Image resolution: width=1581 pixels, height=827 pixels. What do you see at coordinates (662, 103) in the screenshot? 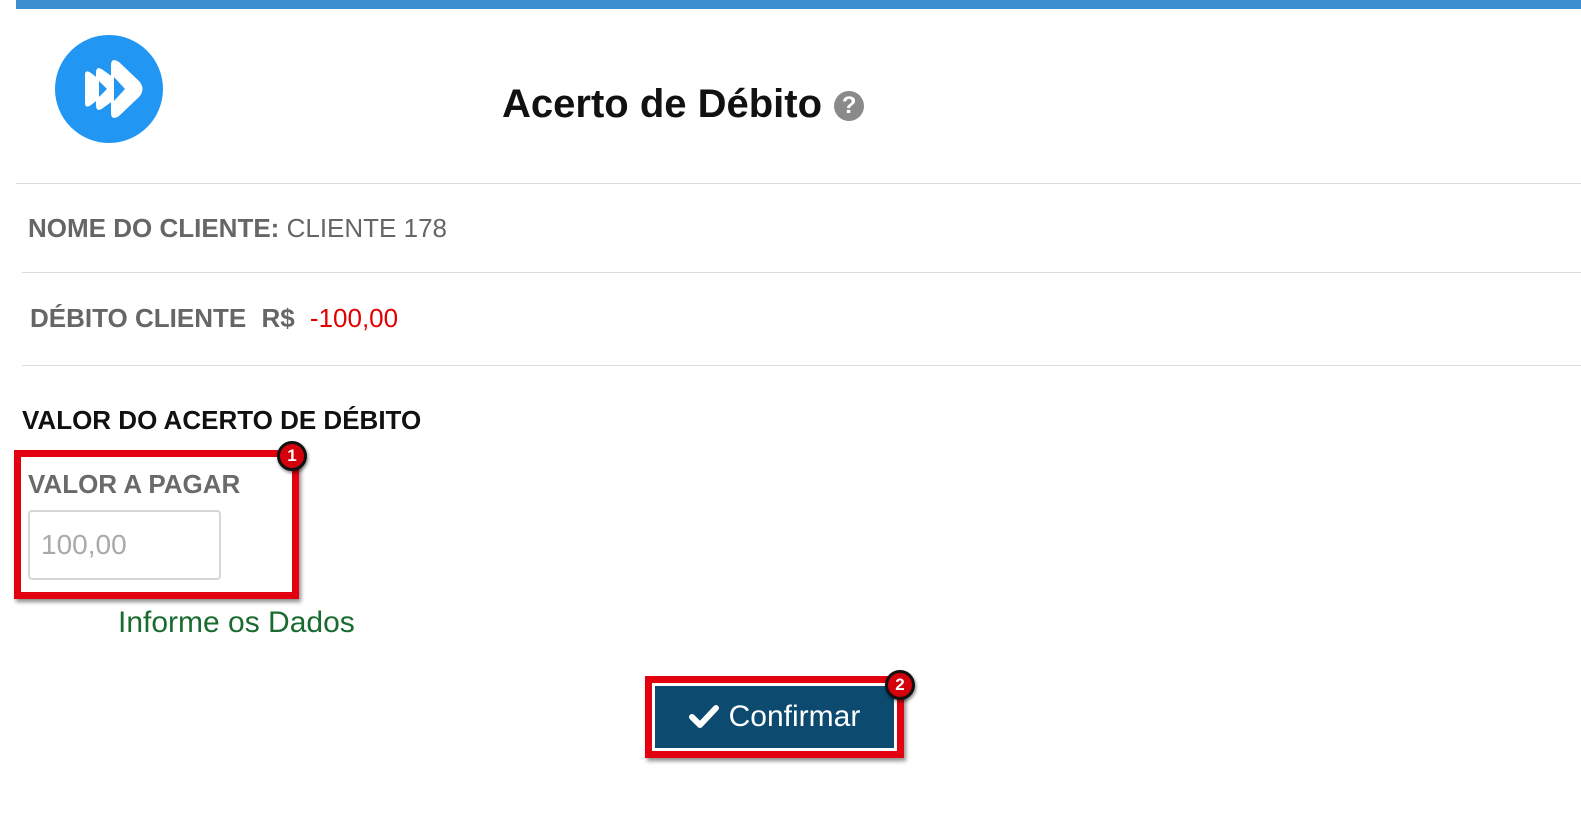
I see `page-title-text: Acerto de Débito` at bounding box center [662, 103].